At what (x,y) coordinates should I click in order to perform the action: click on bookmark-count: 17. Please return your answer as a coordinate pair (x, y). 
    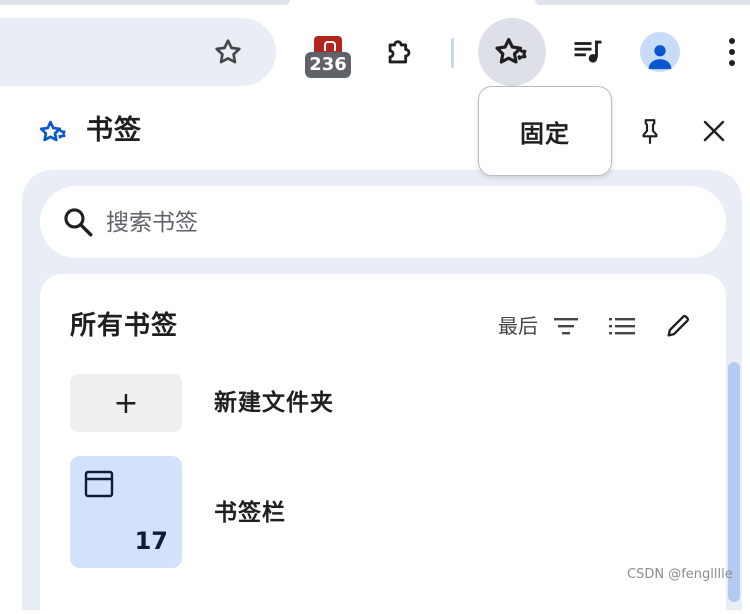
    Looking at the image, I should click on (151, 541).